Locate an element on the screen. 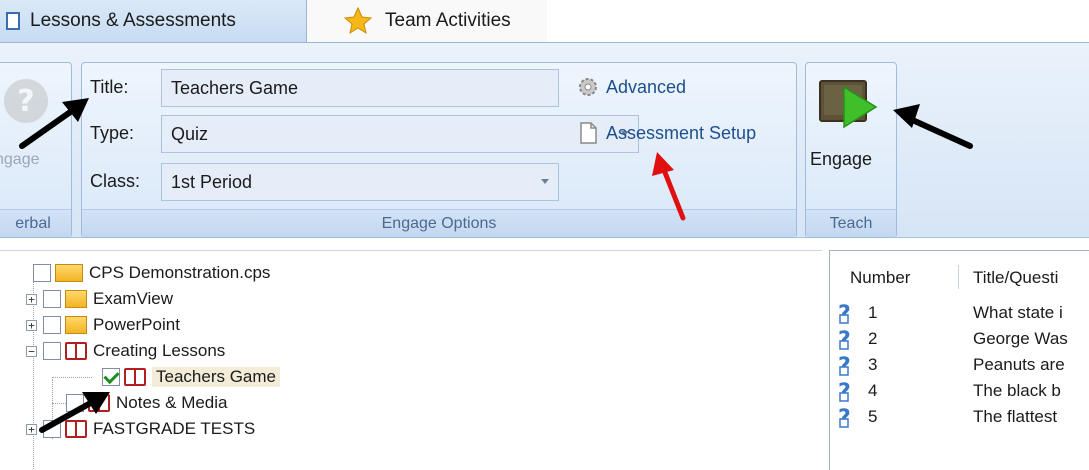 Image resolution: width=1089 pixels, height=470 pixels. question-row: ? 3 Peanuts are is located at coordinates (959, 365).